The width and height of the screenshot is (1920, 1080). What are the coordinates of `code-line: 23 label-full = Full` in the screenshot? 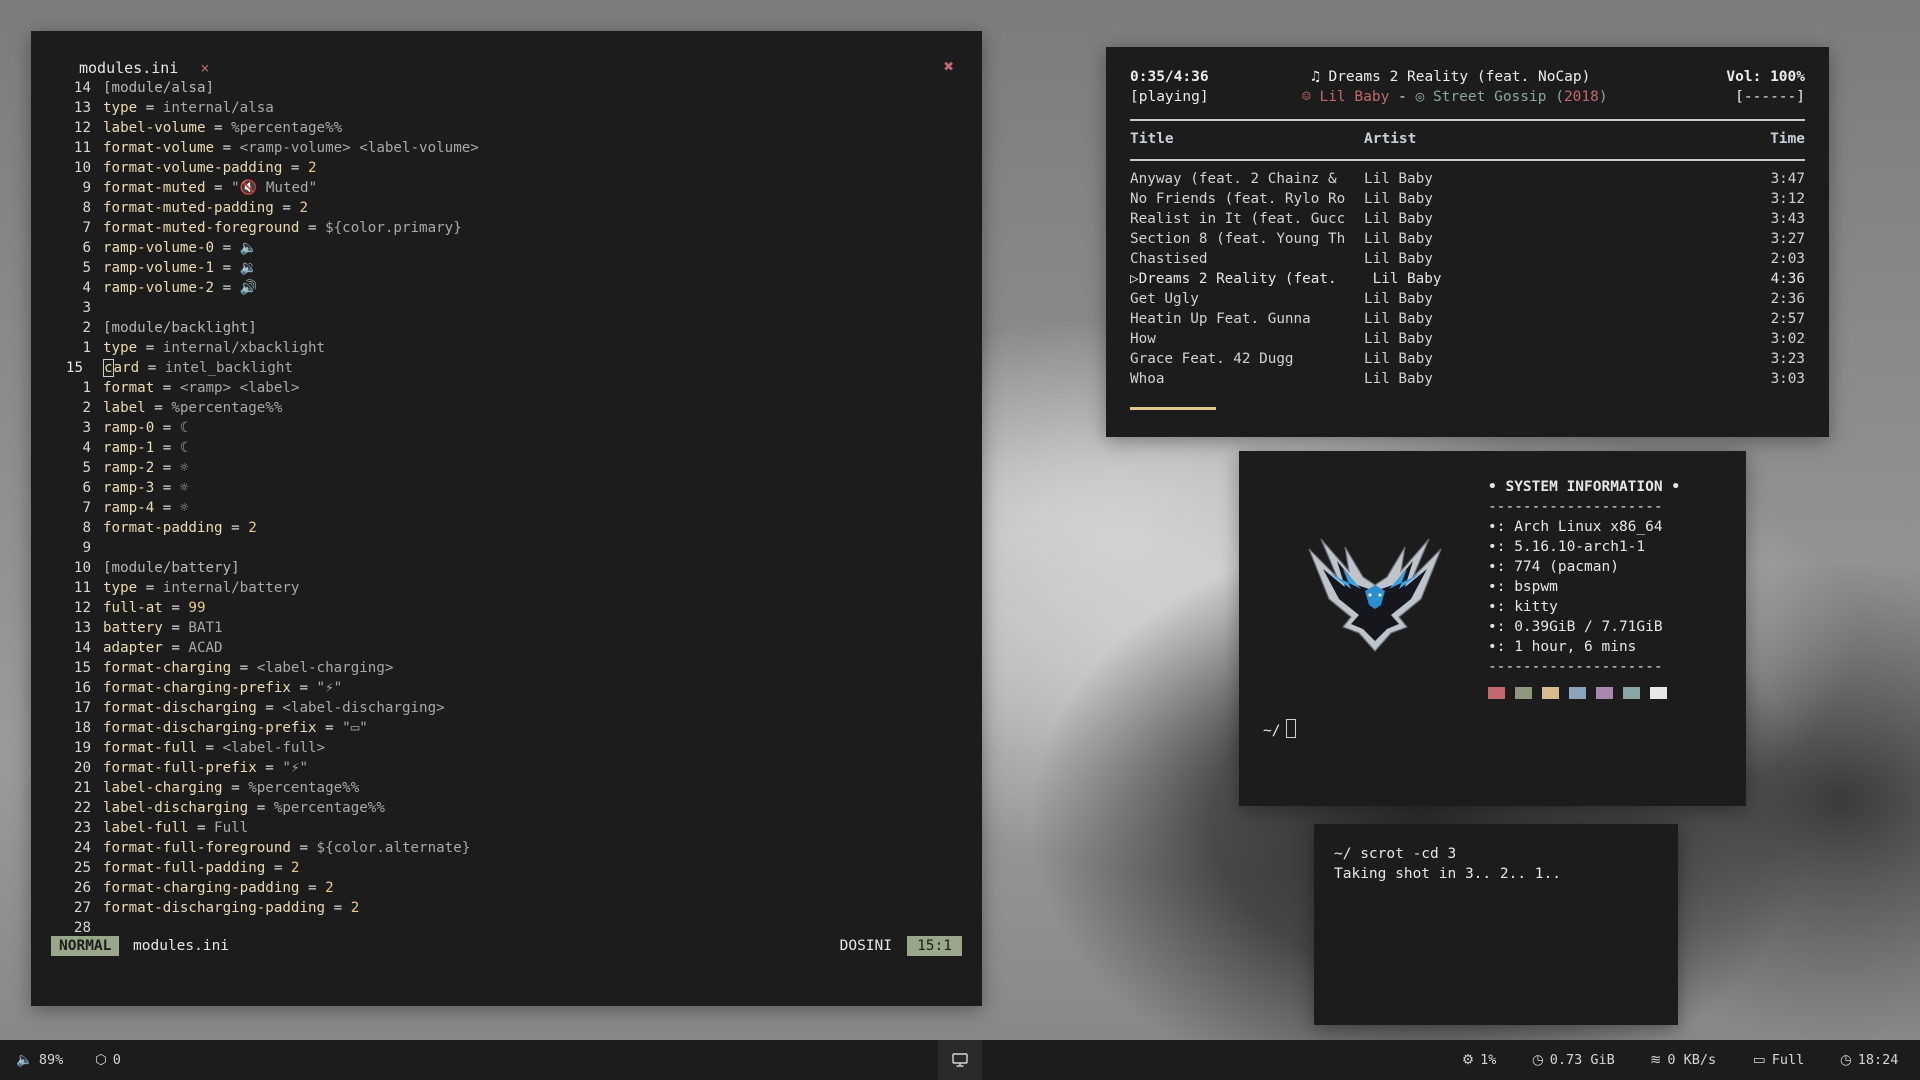 It's located at (274, 828).